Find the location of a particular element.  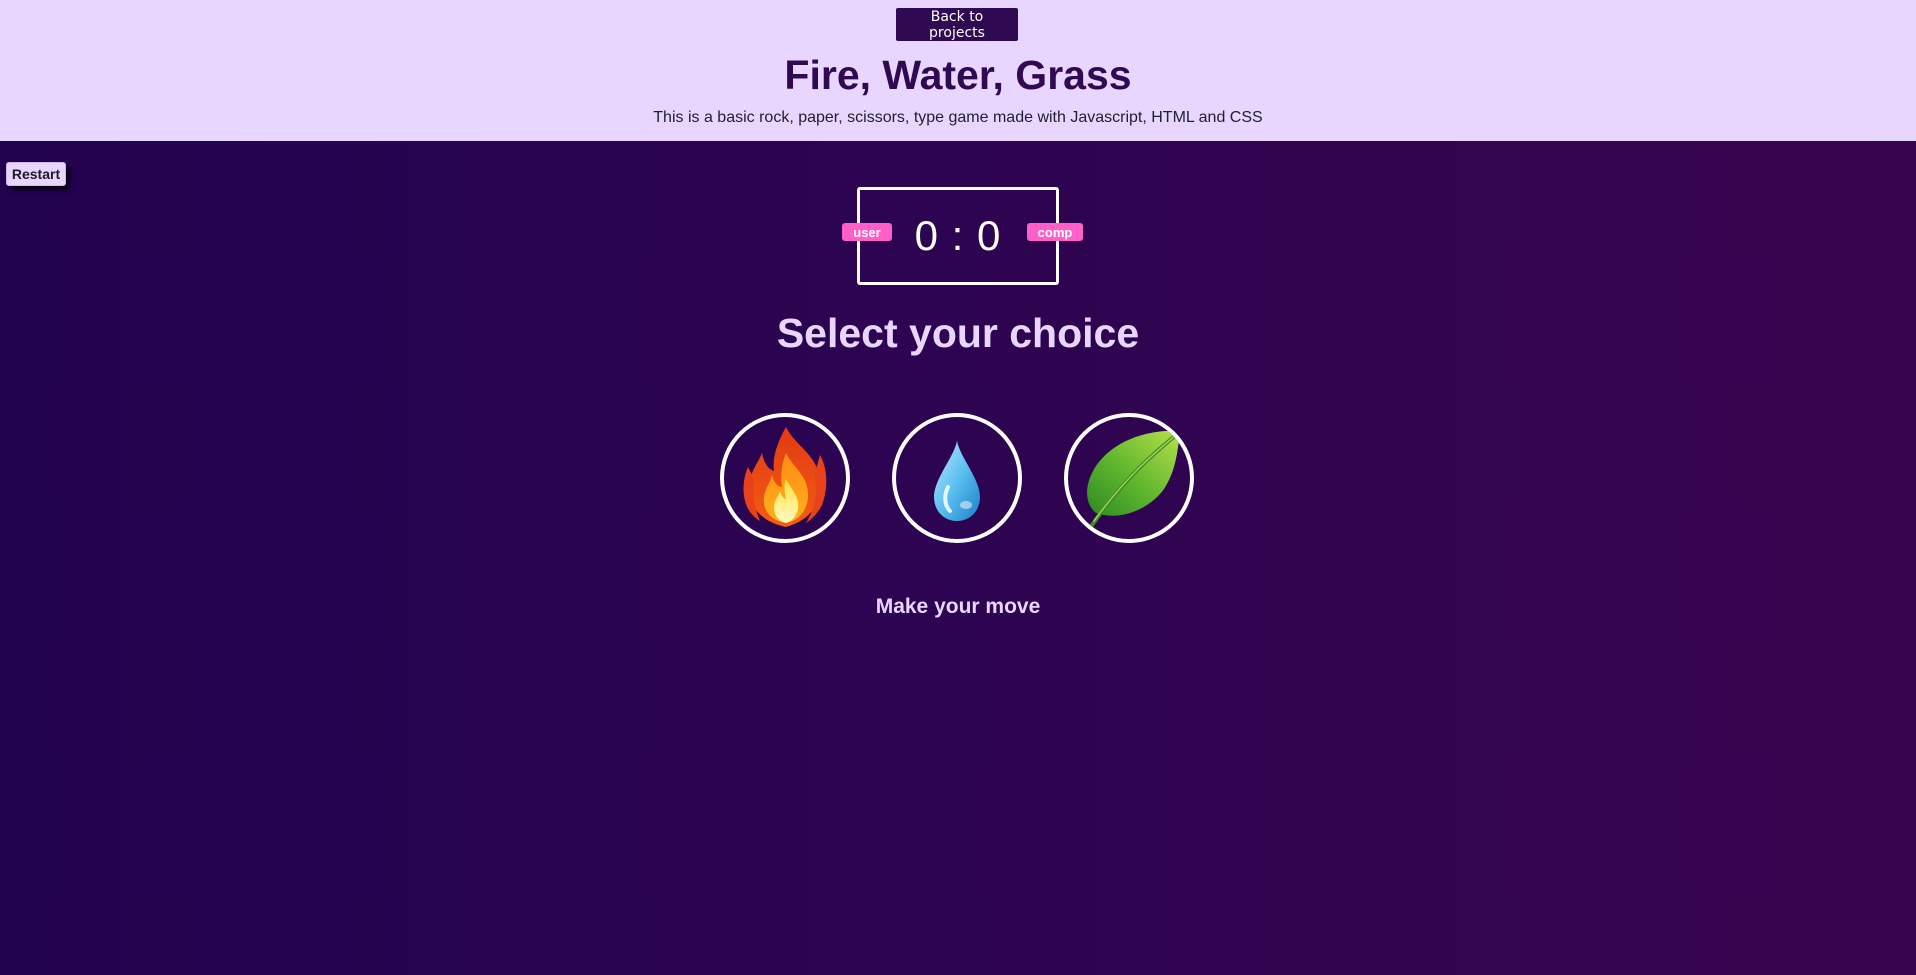

water-choice-button is located at coordinates (957, 478).